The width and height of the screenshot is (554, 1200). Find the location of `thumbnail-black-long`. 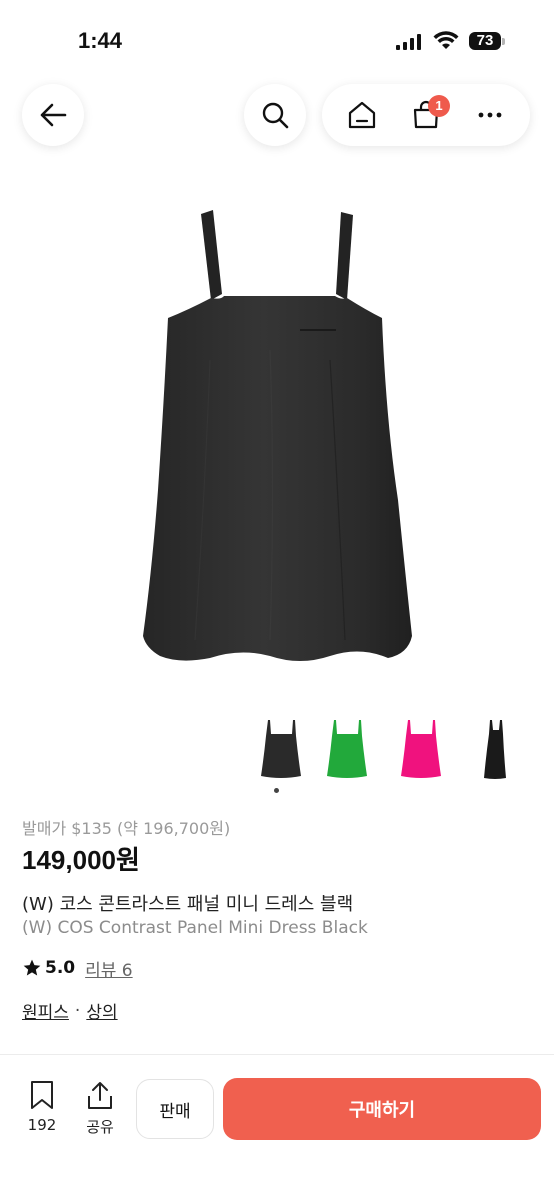

thumbnail-black-long is located at coordinates (495, 749).